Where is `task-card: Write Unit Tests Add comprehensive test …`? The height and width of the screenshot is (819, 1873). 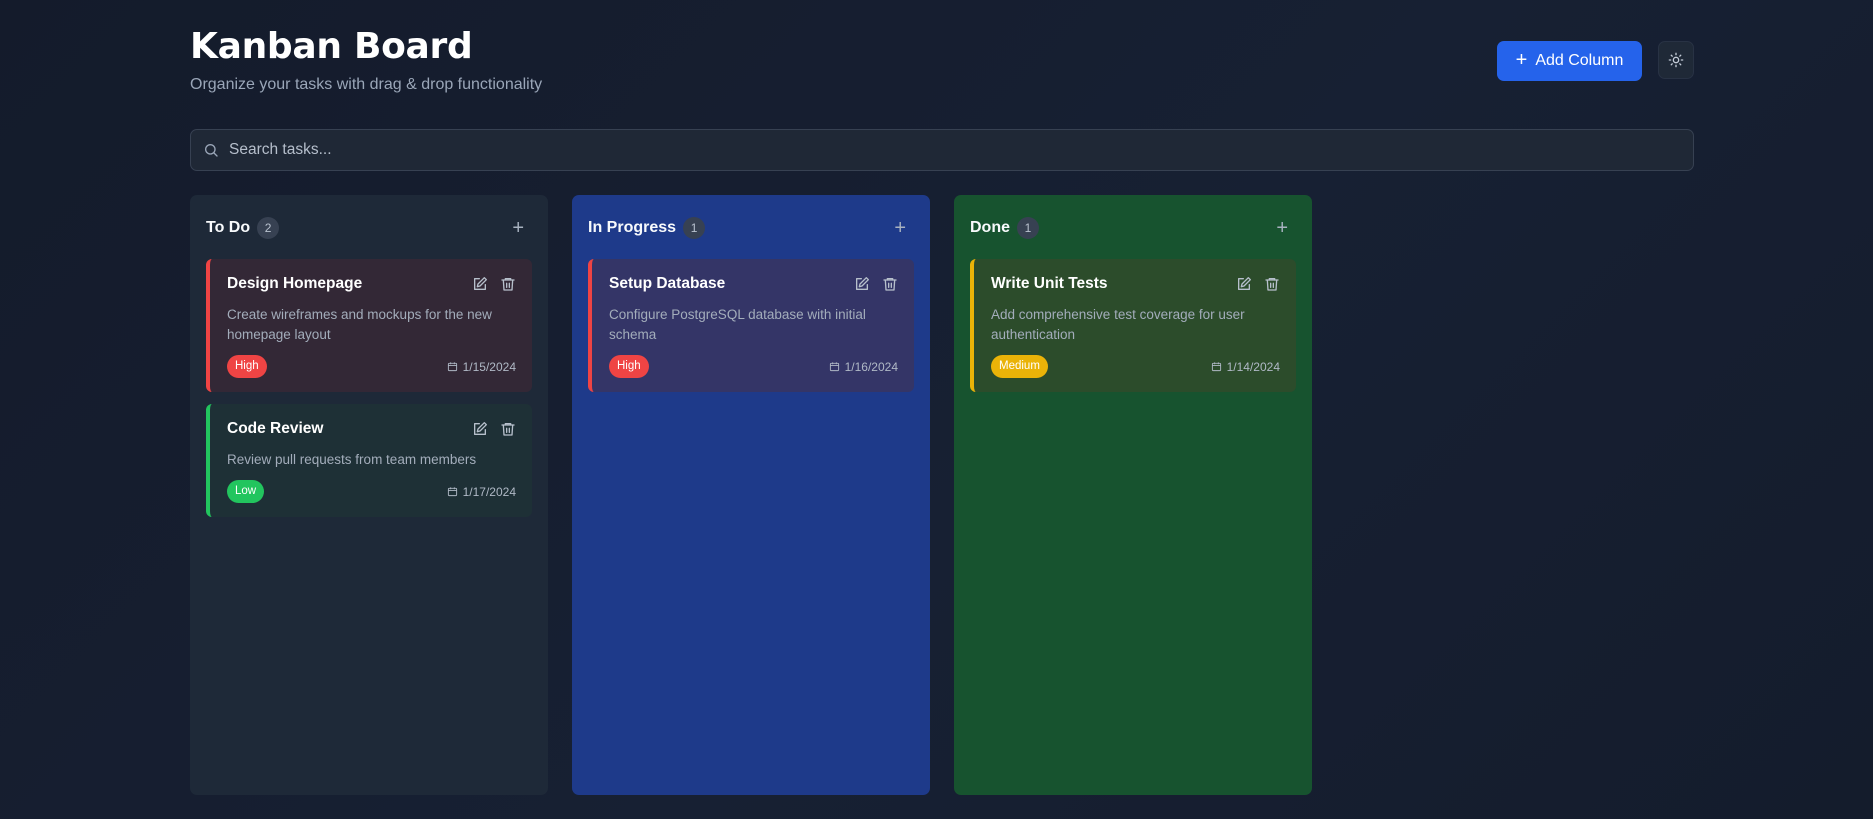 task-card: Write Unit Tests Add comprehensive test … is located at coordinates (1133, 325).